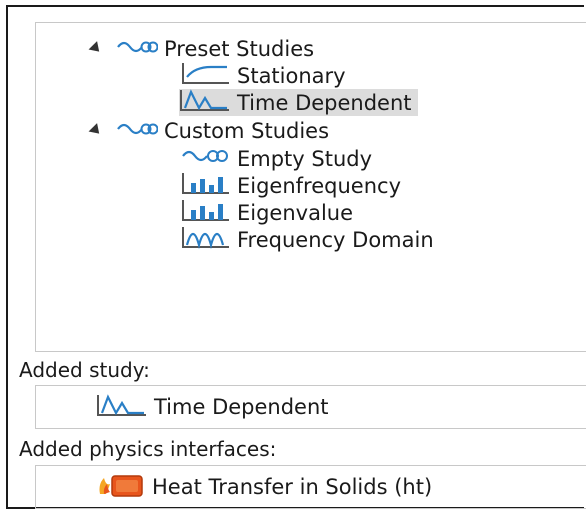 This screenshot has height=512, width=586. What do you see at coordinates (121, 487) in the screenshot?
I see `heat-transfer-icon` at bounding box center [121, 487].